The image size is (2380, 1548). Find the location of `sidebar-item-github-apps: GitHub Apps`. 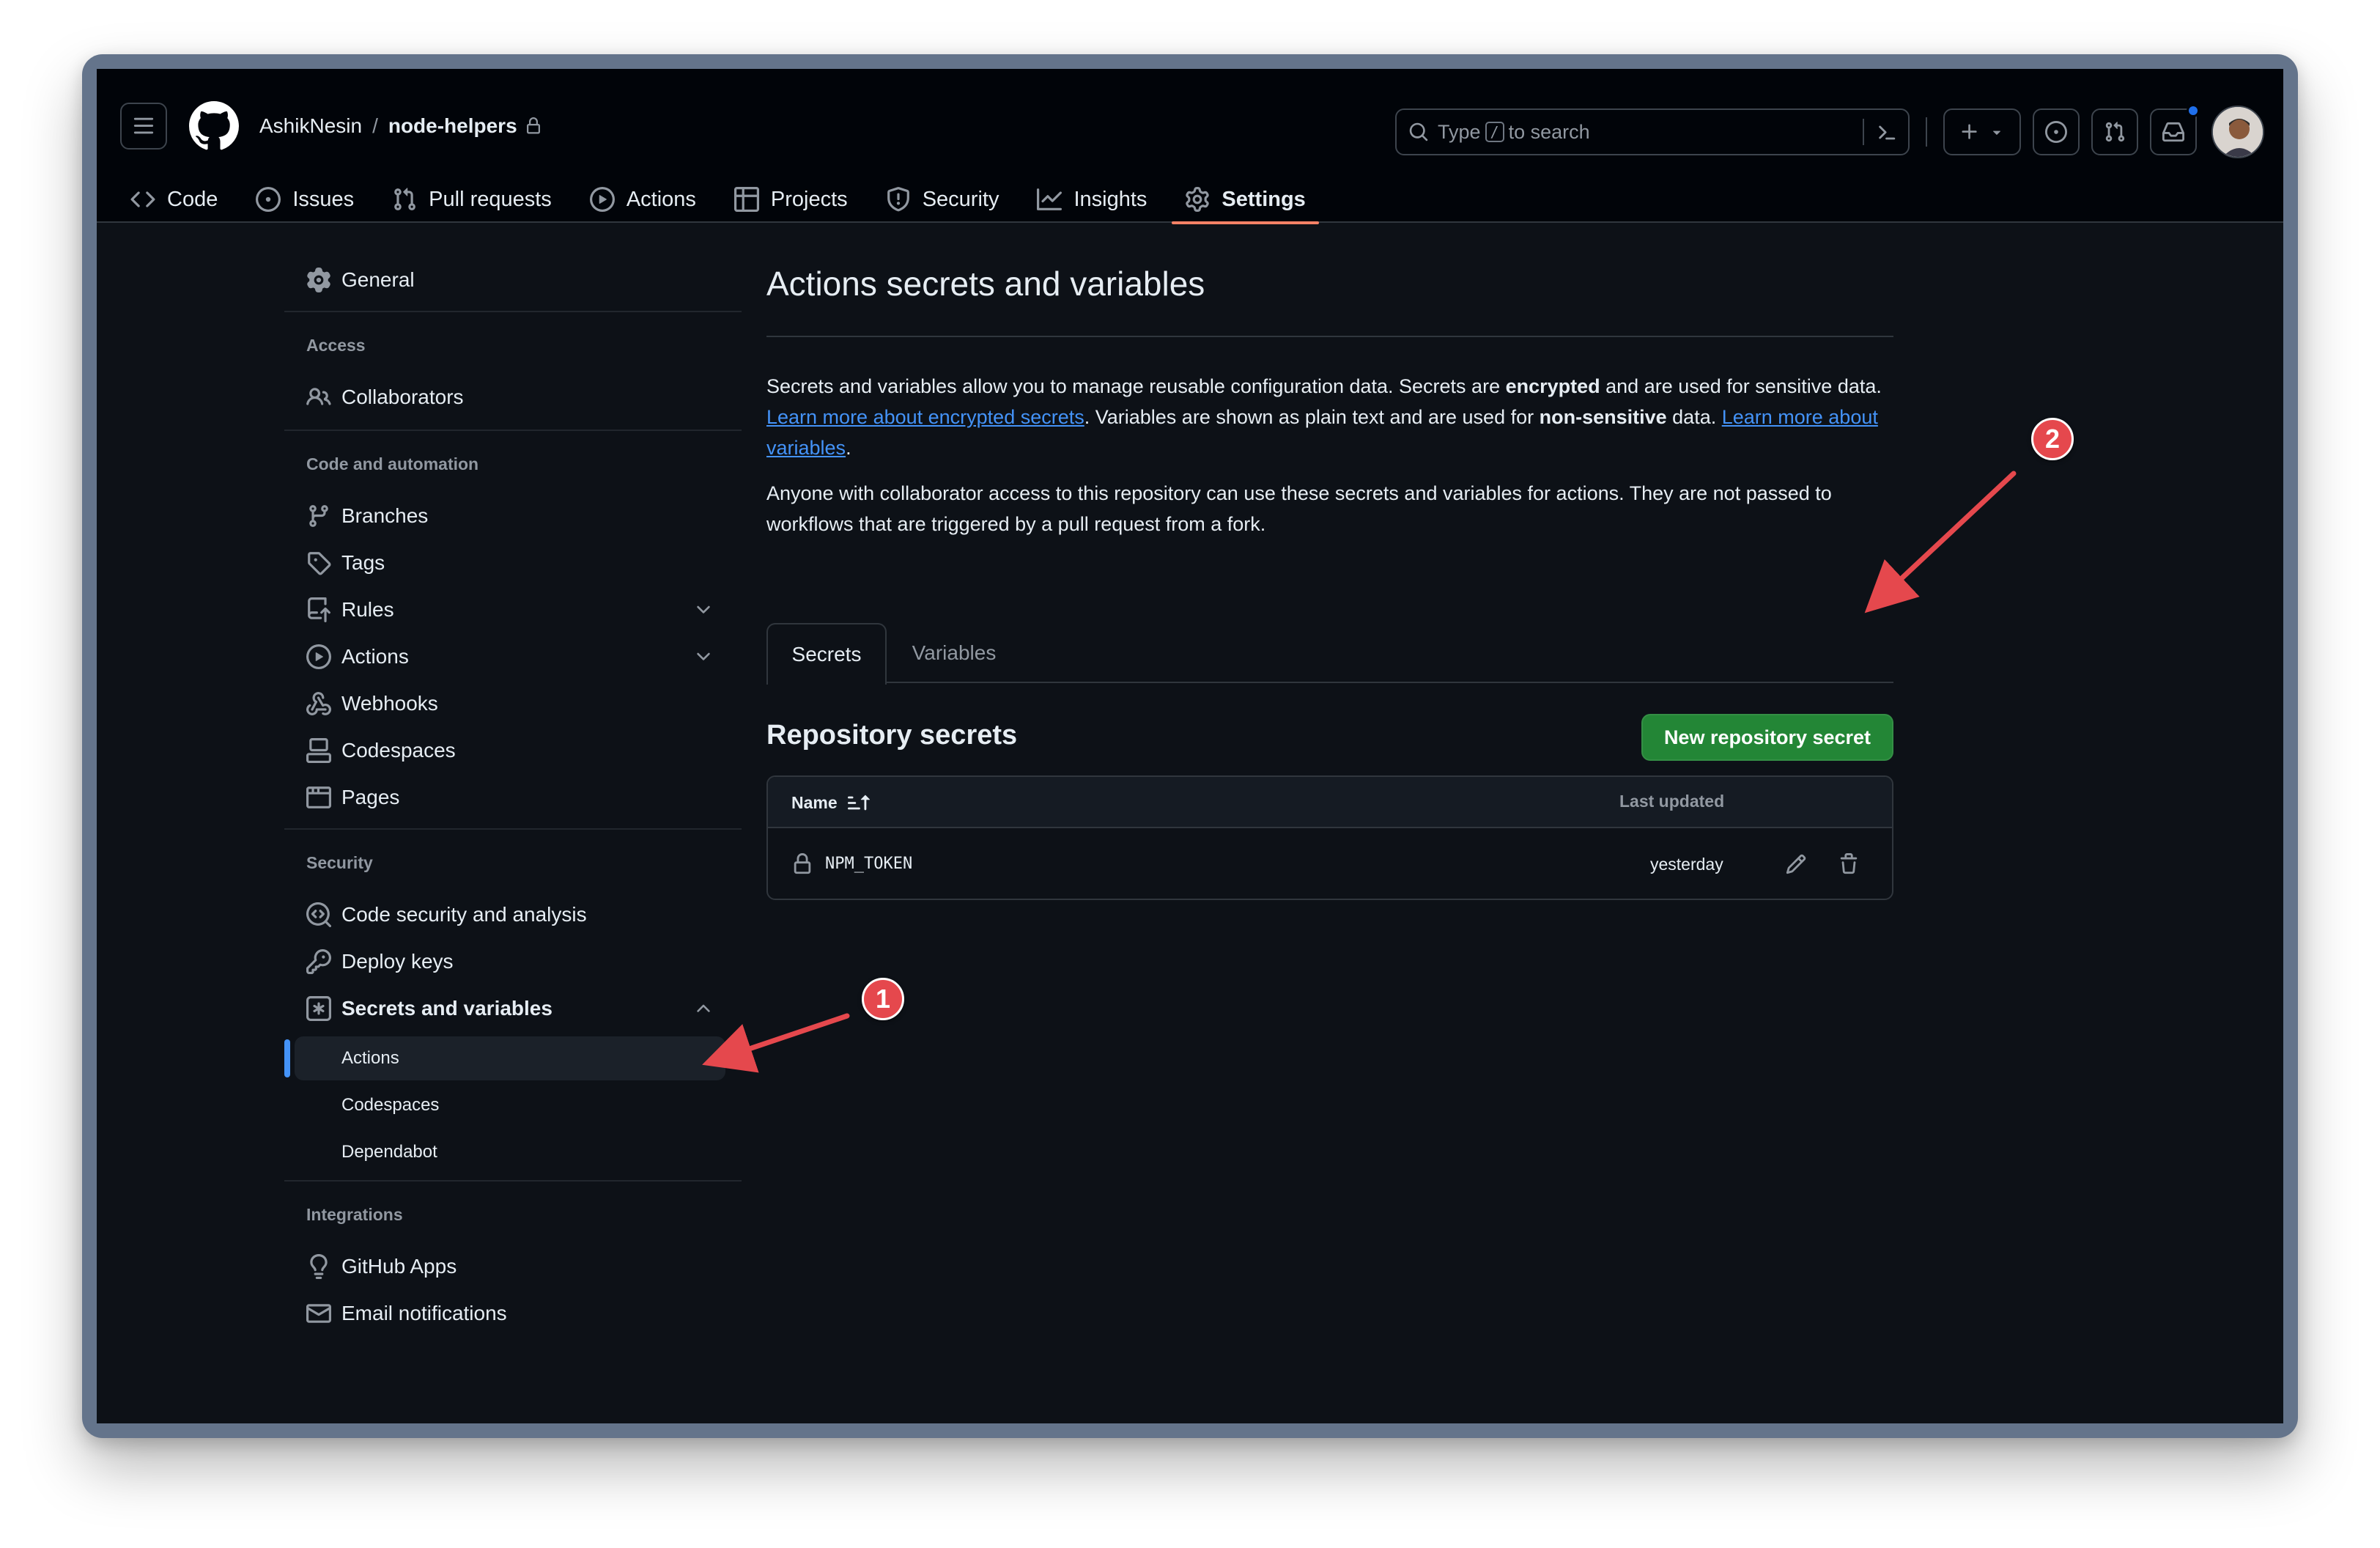

sidebar-item-github-apps: GitHub Apps is located at coordinates (510, 1267).